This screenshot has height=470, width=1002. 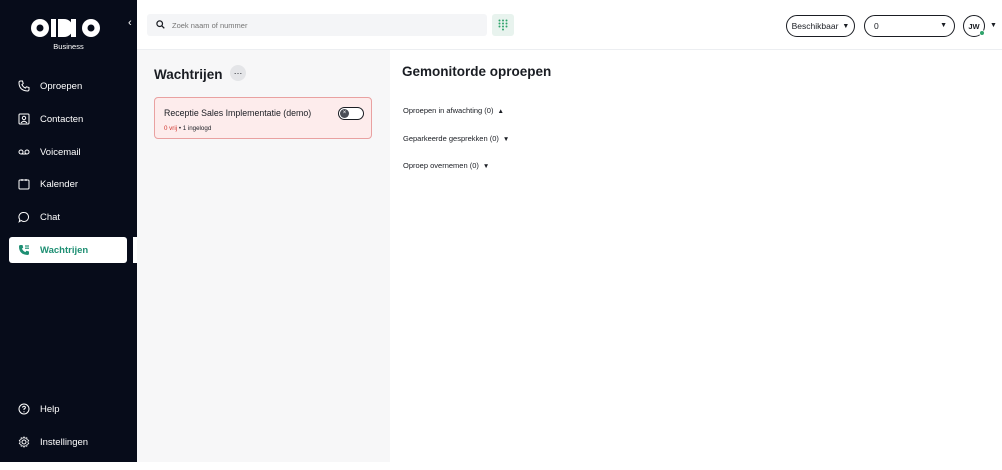 I want to click on presence-dot, so click(x=982, y=33).